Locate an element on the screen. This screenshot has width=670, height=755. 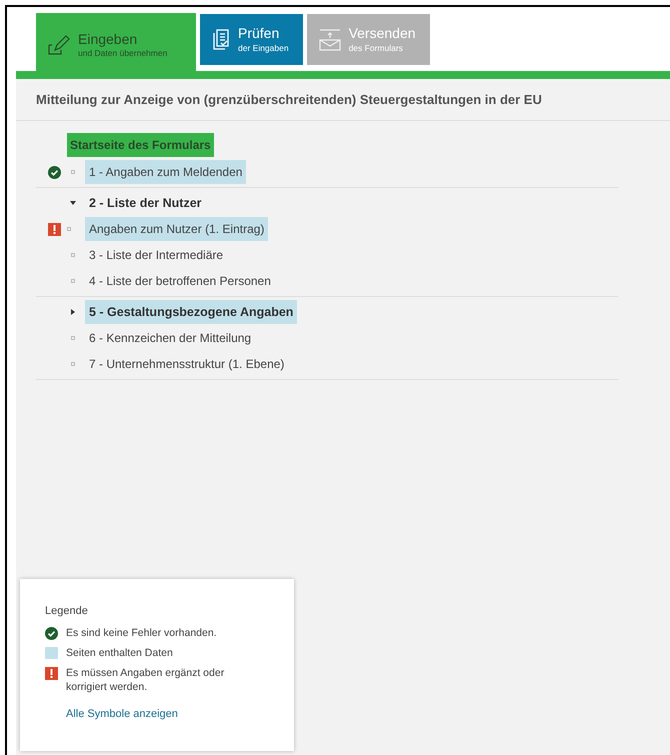
step-tab: Prüfen der Eingaben is located at coordinates (251, 39).